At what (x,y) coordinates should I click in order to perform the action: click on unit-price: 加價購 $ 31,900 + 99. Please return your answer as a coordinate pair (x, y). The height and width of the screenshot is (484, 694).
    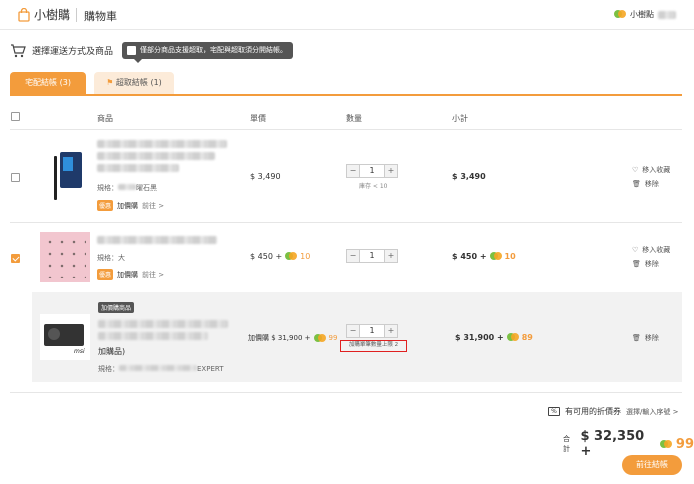
    Looking at the image, I should click on (292, 338).